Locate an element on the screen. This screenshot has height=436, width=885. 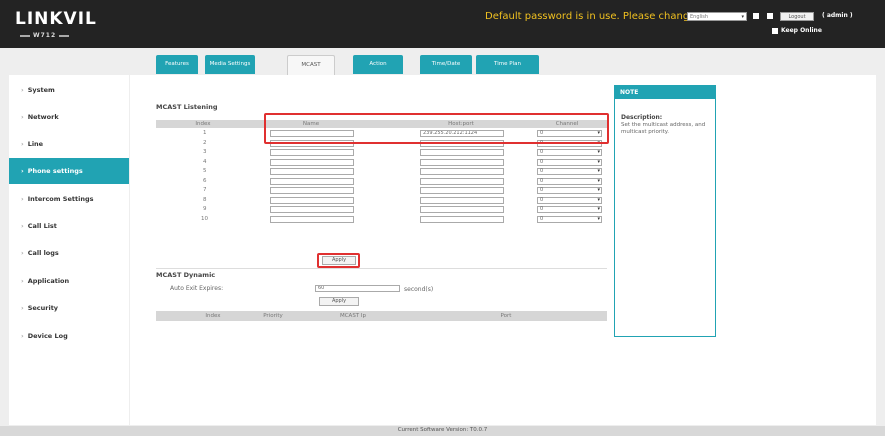
tab-time-date: Time/Date is located at coordinates (446, 64).